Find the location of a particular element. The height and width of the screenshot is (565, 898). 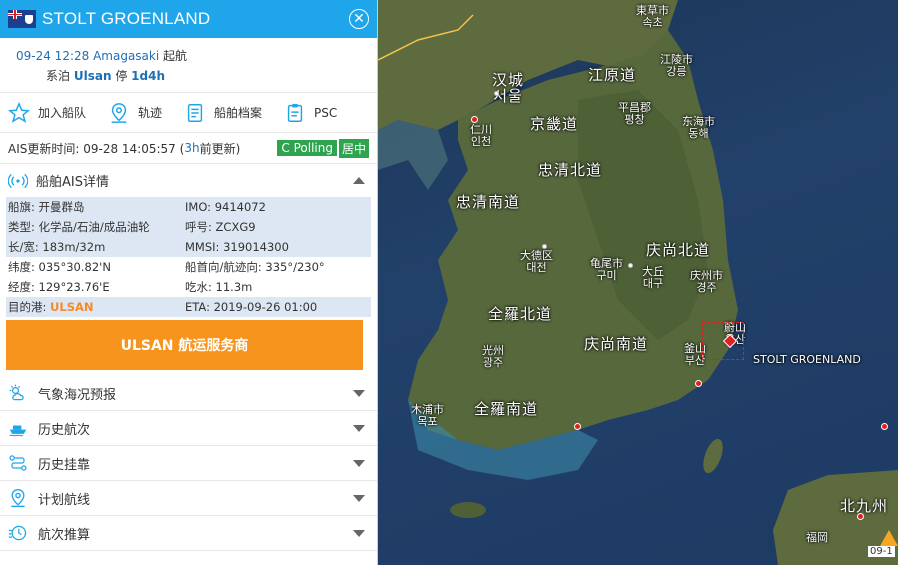

departure-line: 09-24 12:28 Amagasaki 起航 is located at coordinates (188, 56).